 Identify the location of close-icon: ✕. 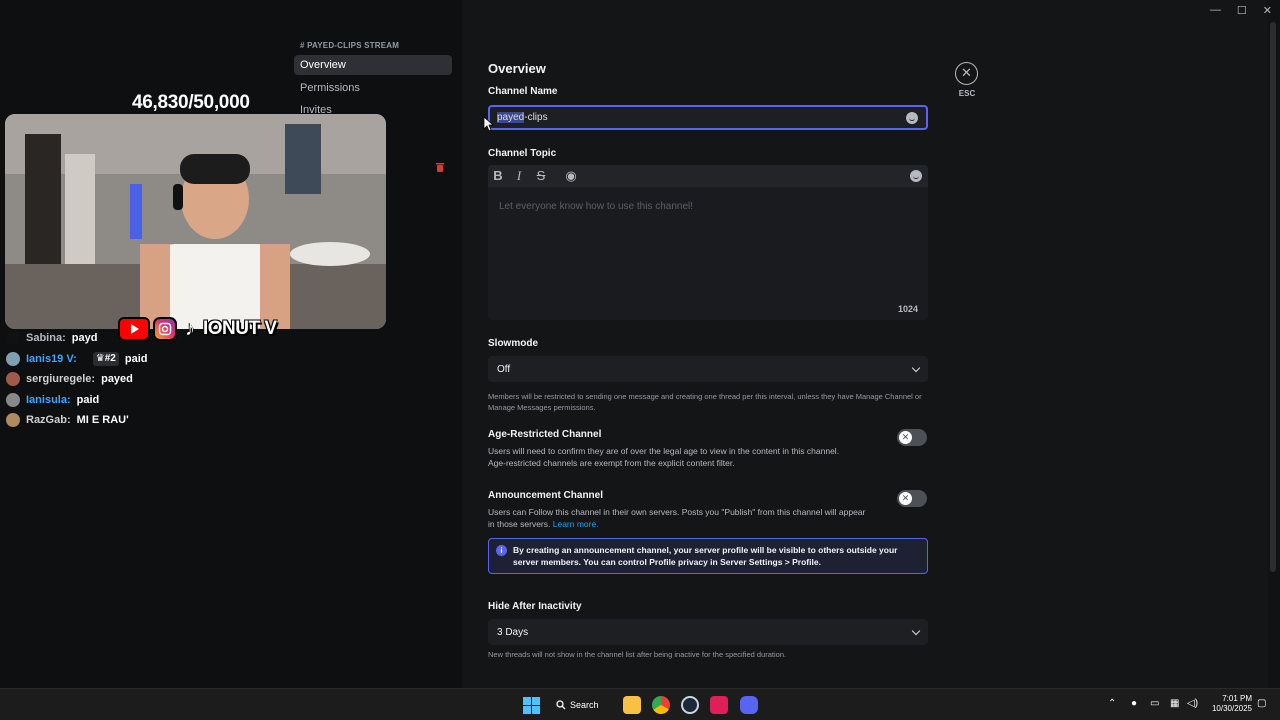
(966, 73).